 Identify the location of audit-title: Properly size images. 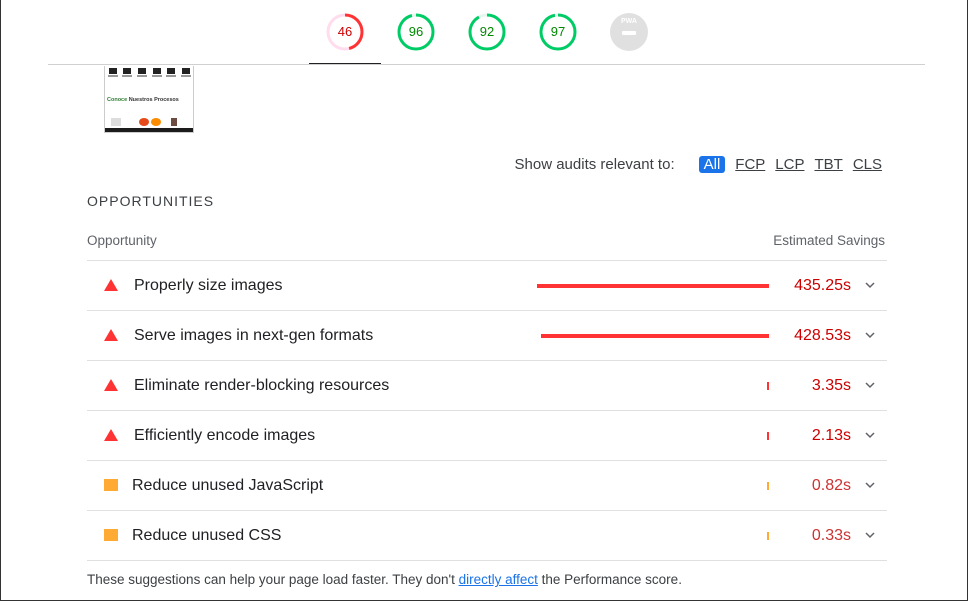
(208, 285).